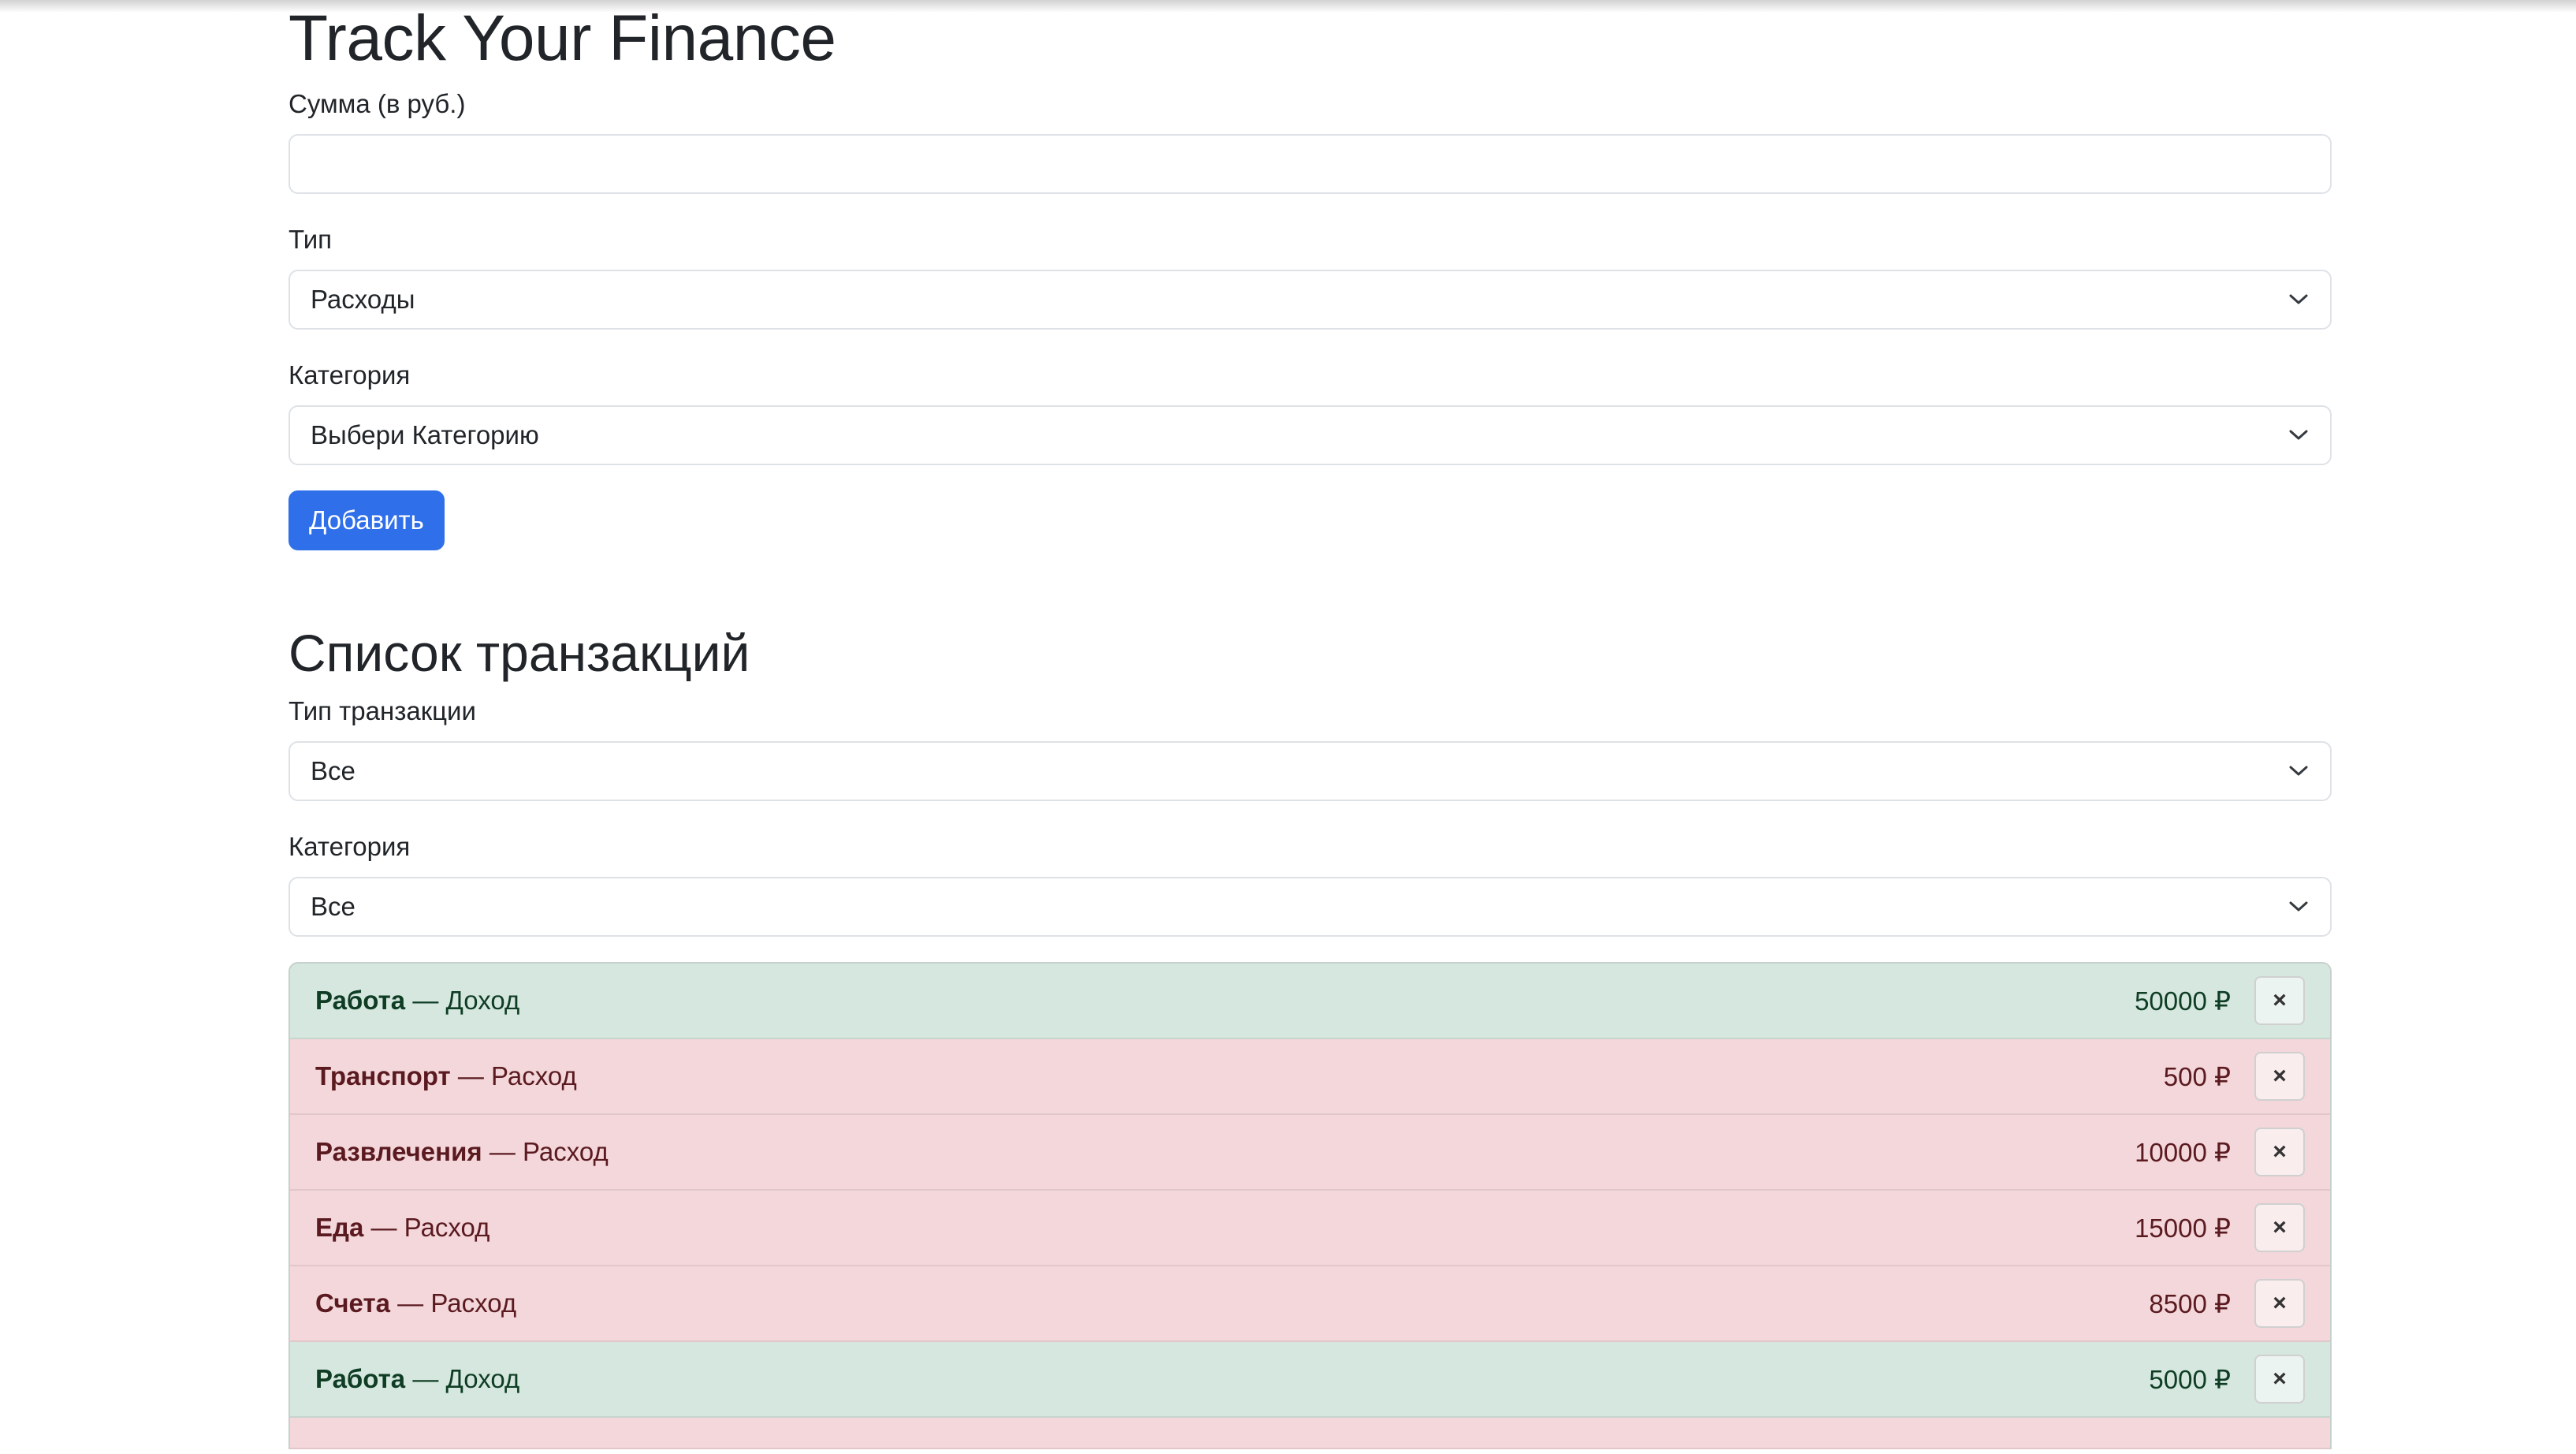  I want to click on transaction-amount: 500 ₽, so click(2197, 1076).